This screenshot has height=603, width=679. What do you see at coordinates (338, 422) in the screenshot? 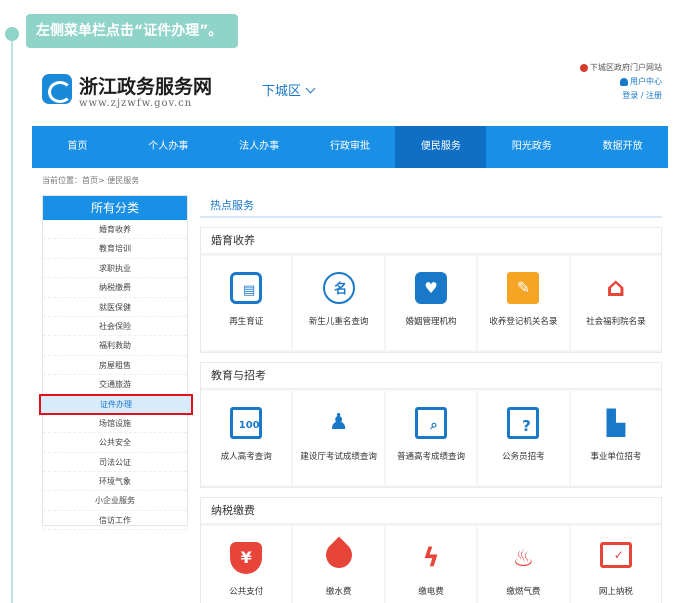
I see `person-pen-icon: ♟` at bounding box center [338, 422].